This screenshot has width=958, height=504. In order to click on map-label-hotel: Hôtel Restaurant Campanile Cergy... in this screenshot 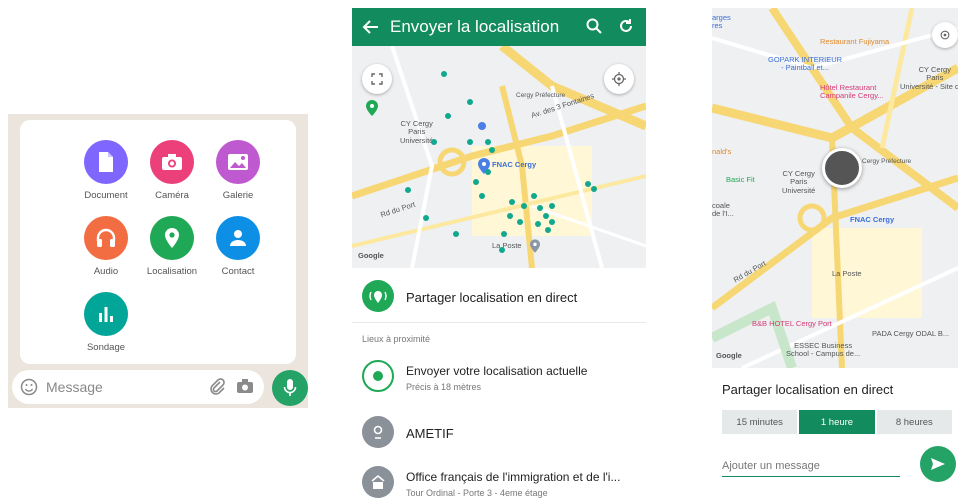, I will do `click(852, 92)`.